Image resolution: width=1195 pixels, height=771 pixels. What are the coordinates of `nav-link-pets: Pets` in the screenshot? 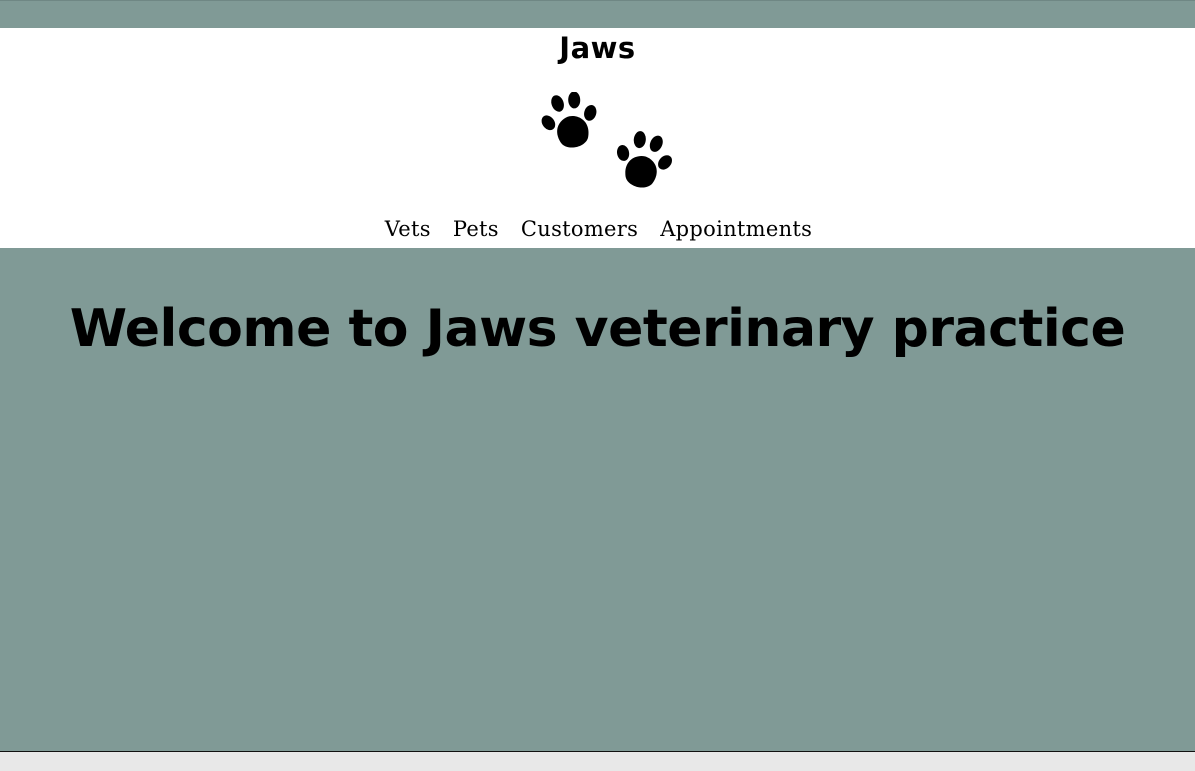 It's located at (476, 229).